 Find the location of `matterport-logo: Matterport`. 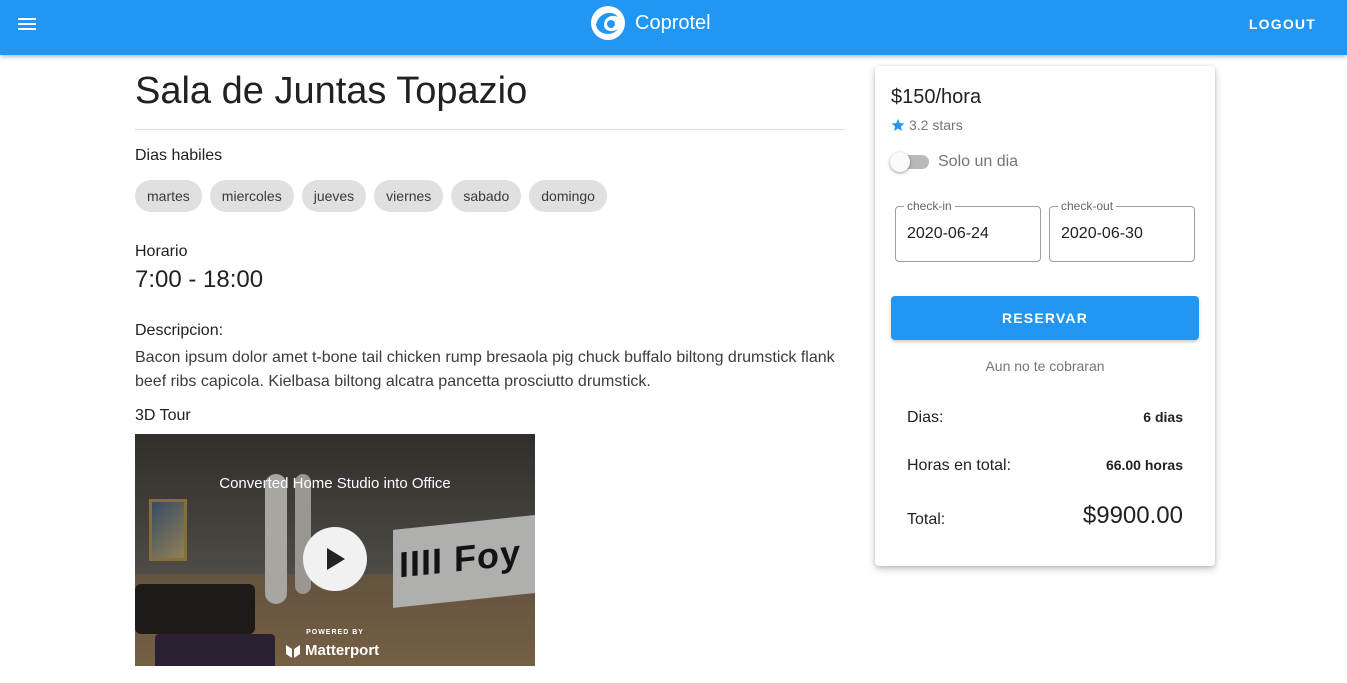

matterport-logo: Matterport is located at coordinates (332, 650).